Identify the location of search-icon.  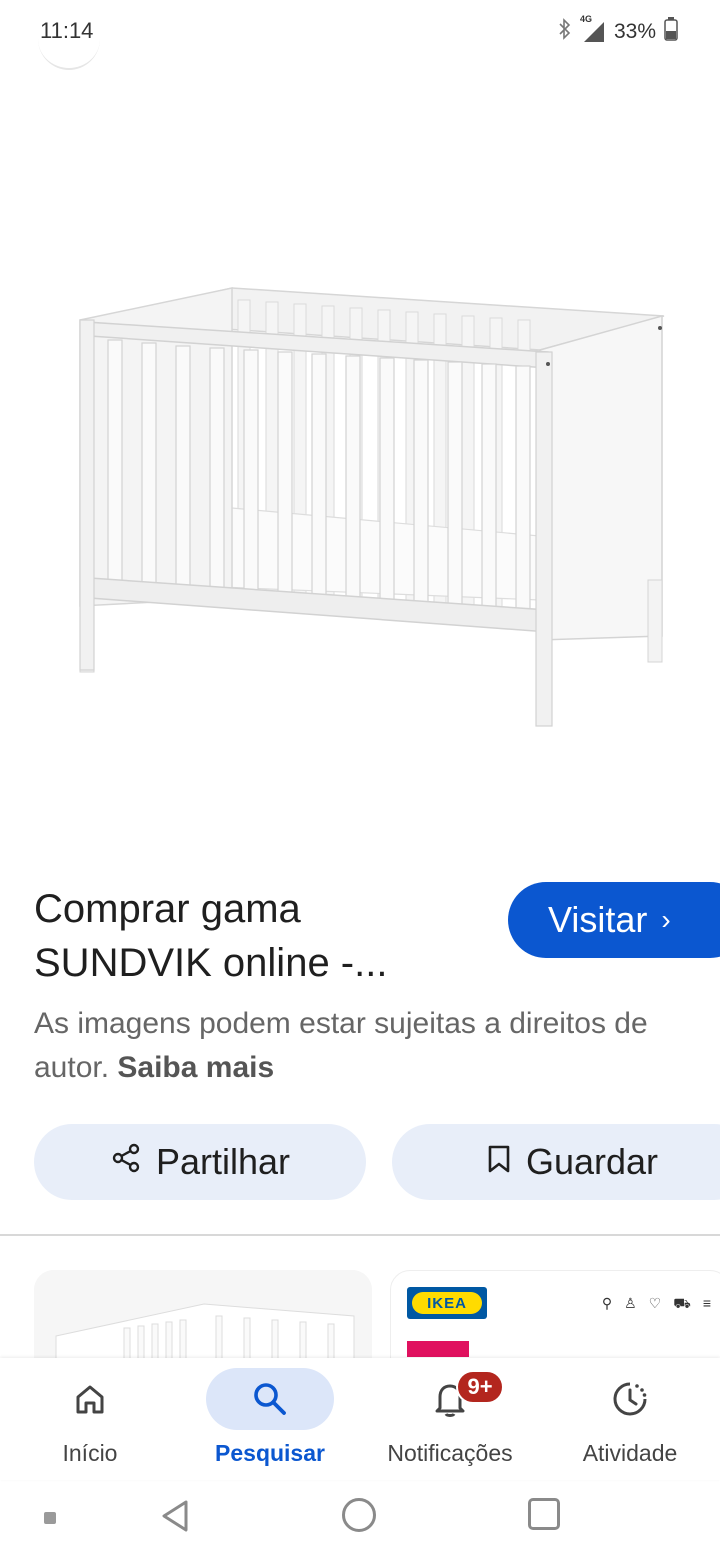
(270, 1399).